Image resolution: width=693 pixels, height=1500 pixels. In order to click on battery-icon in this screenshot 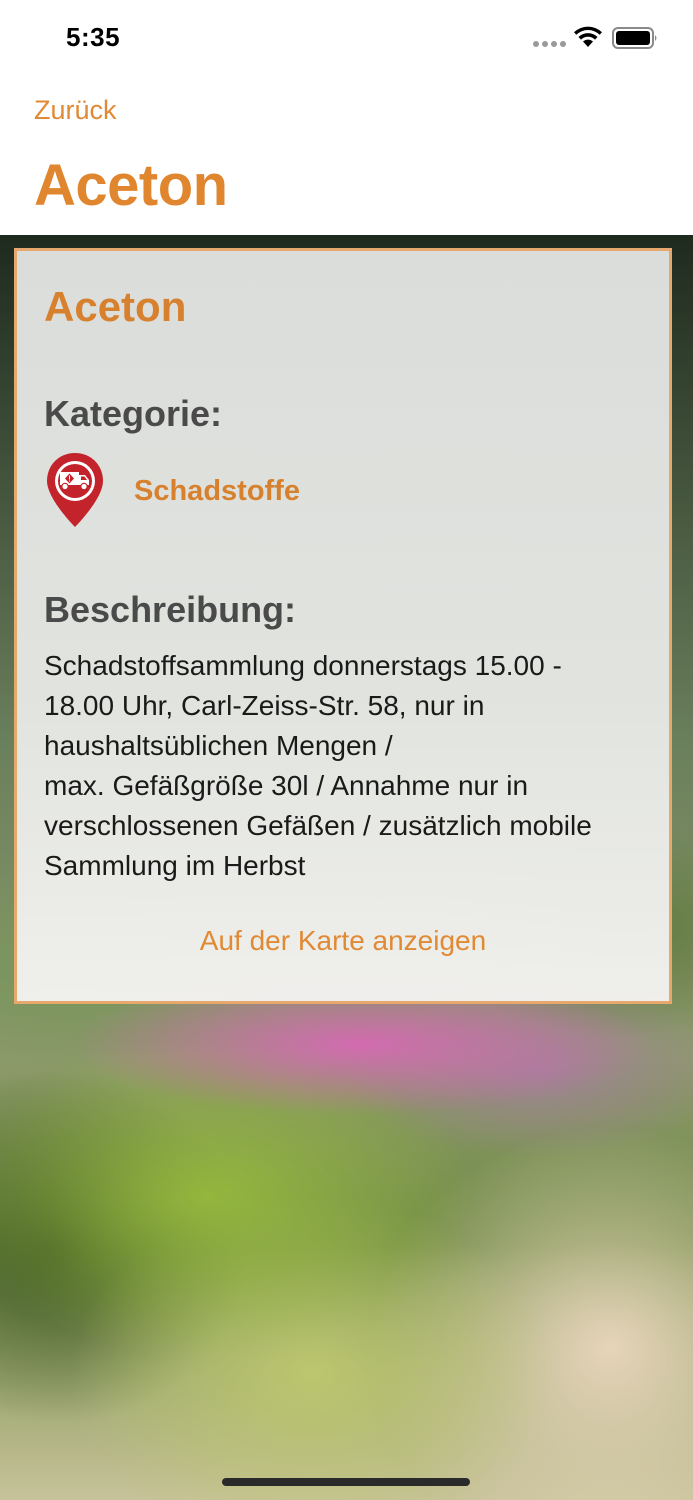, I will do `click(634, 38)`.